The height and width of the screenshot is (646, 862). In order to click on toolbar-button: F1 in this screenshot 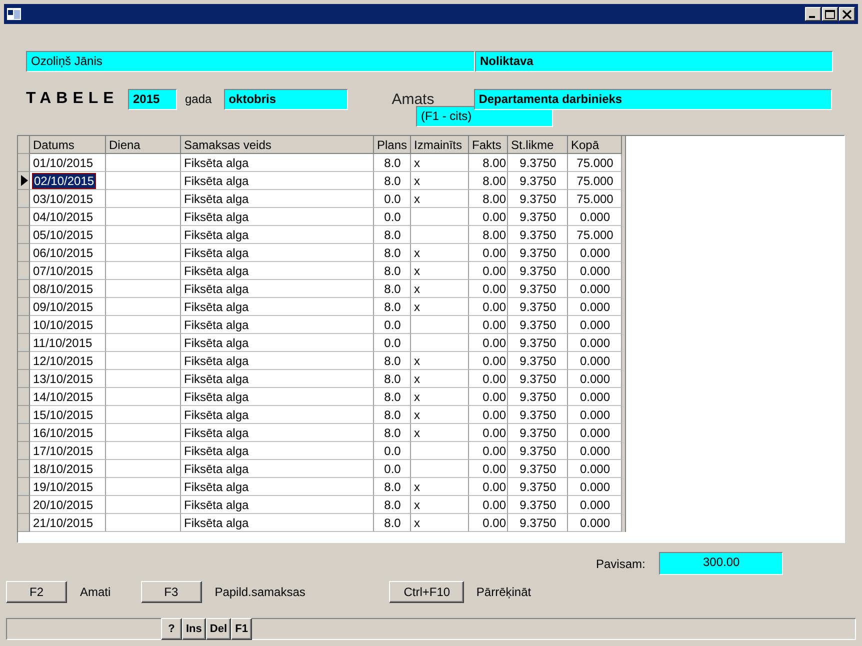, I will do `click(241, 629)`.